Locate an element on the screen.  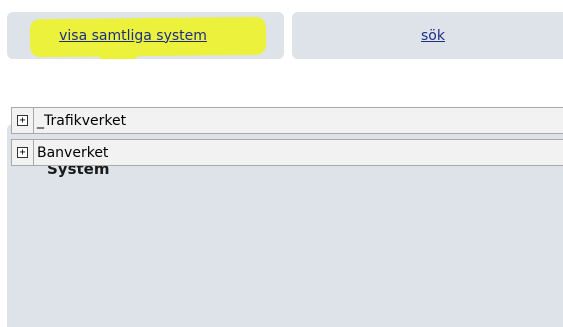
highlight-marker-tail is located at coordinates (118, 54).